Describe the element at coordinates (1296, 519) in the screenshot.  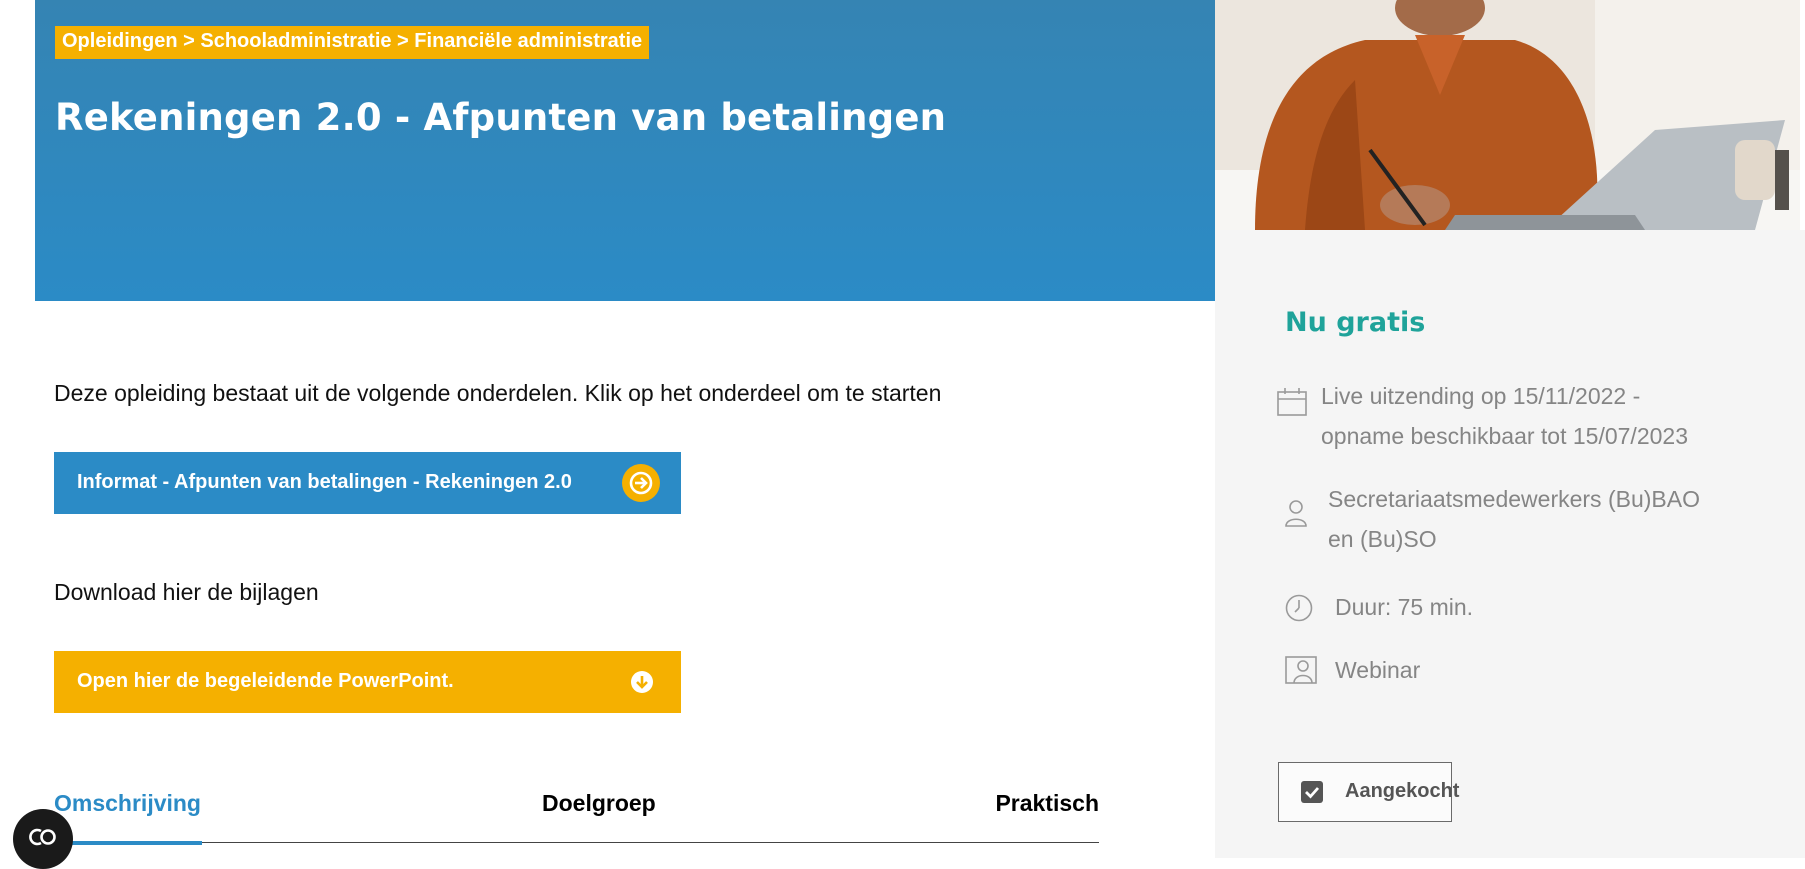
I see `person-icon` at that location.